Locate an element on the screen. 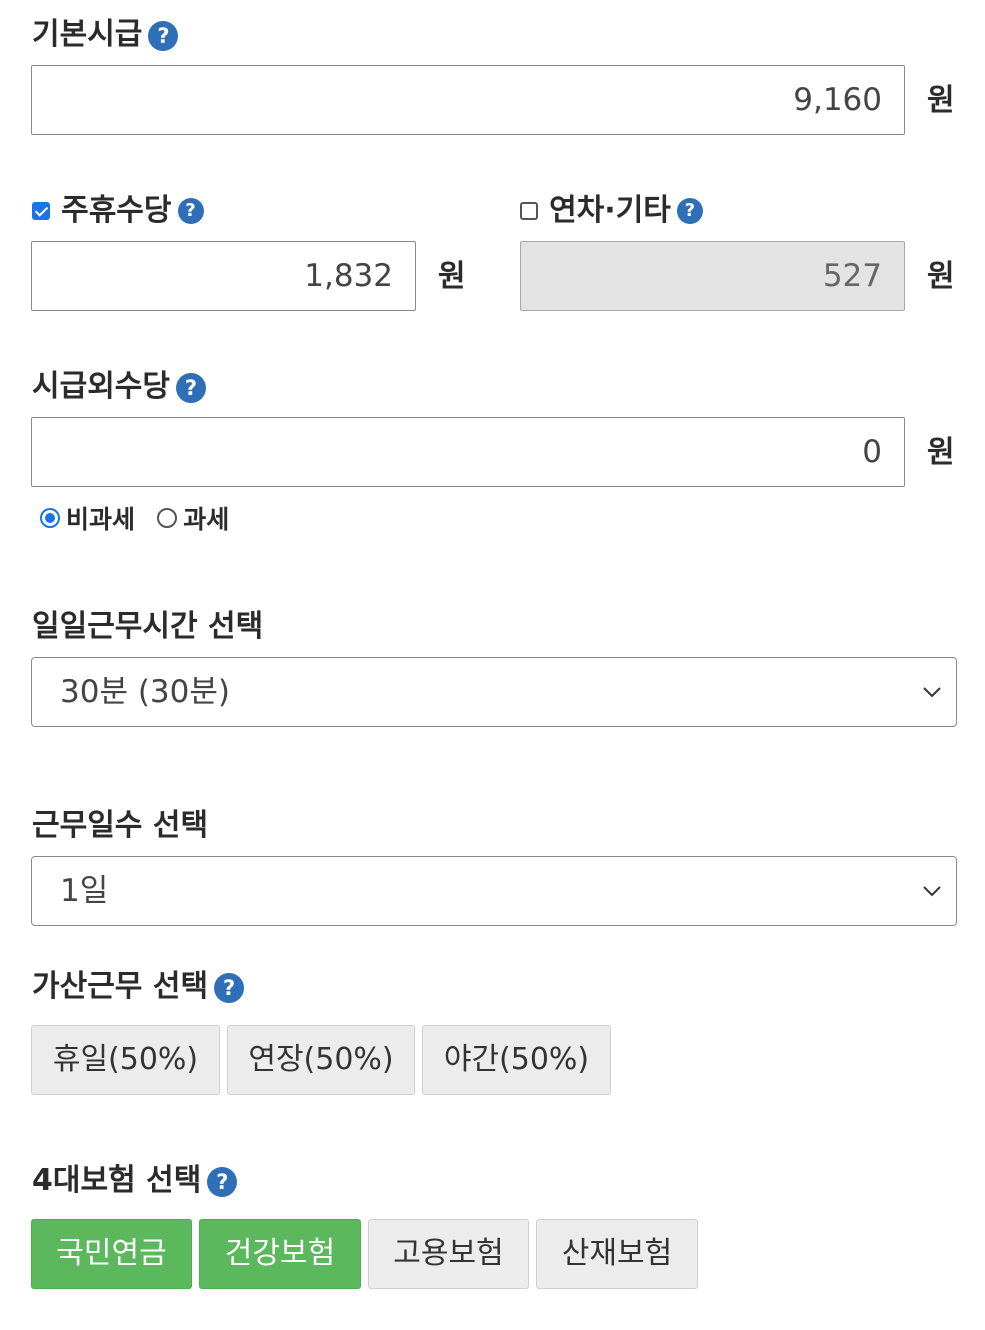  weekly-holiday-label-row: 주휴수당? is located at coordinates (118, 211).